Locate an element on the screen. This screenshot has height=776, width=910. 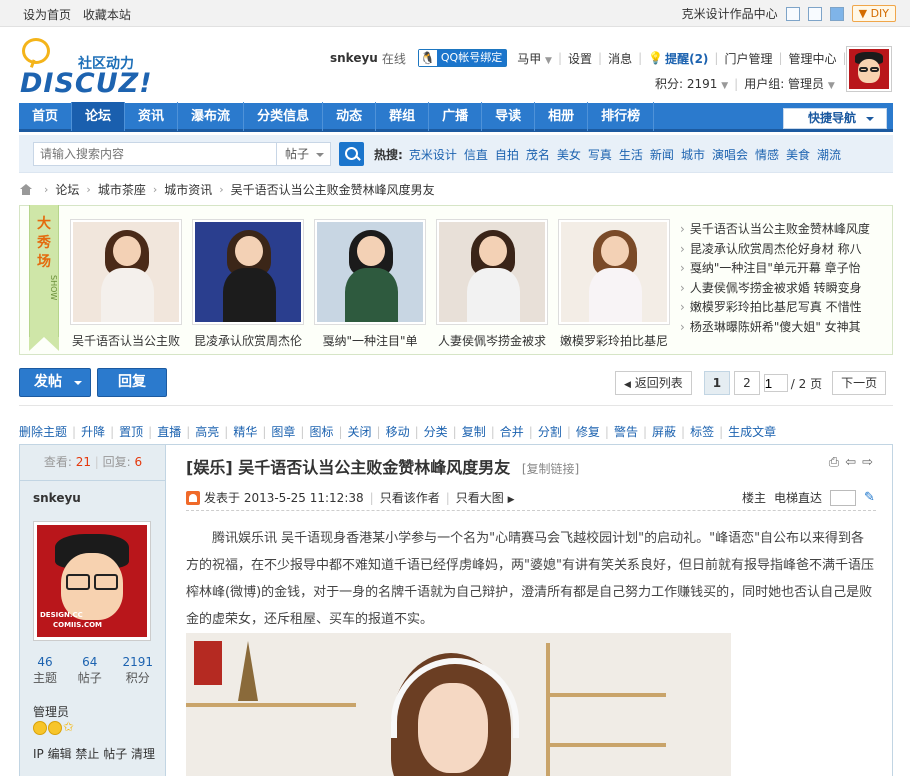
nav-item: 论坛 is located at coordinates (99, 116).